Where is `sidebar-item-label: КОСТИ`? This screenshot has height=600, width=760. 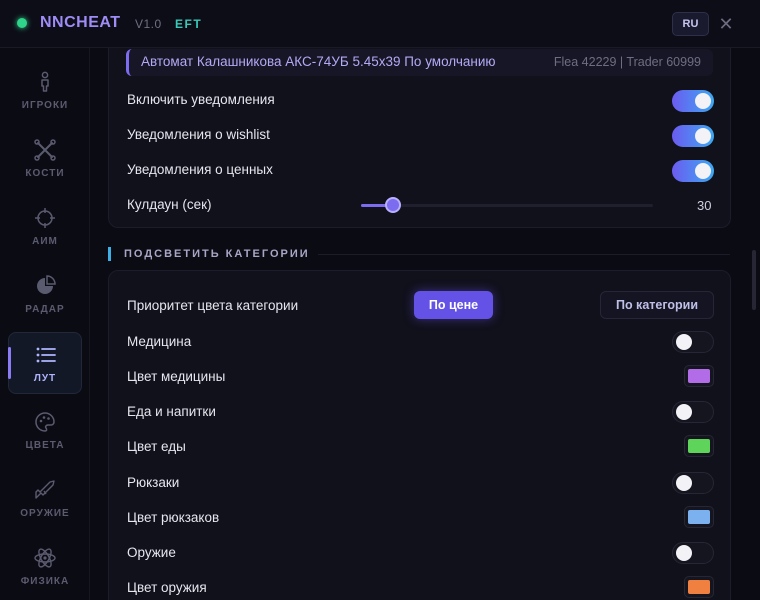
sidebar-item-label: КОСТИ is located at coordinates (45, 173).